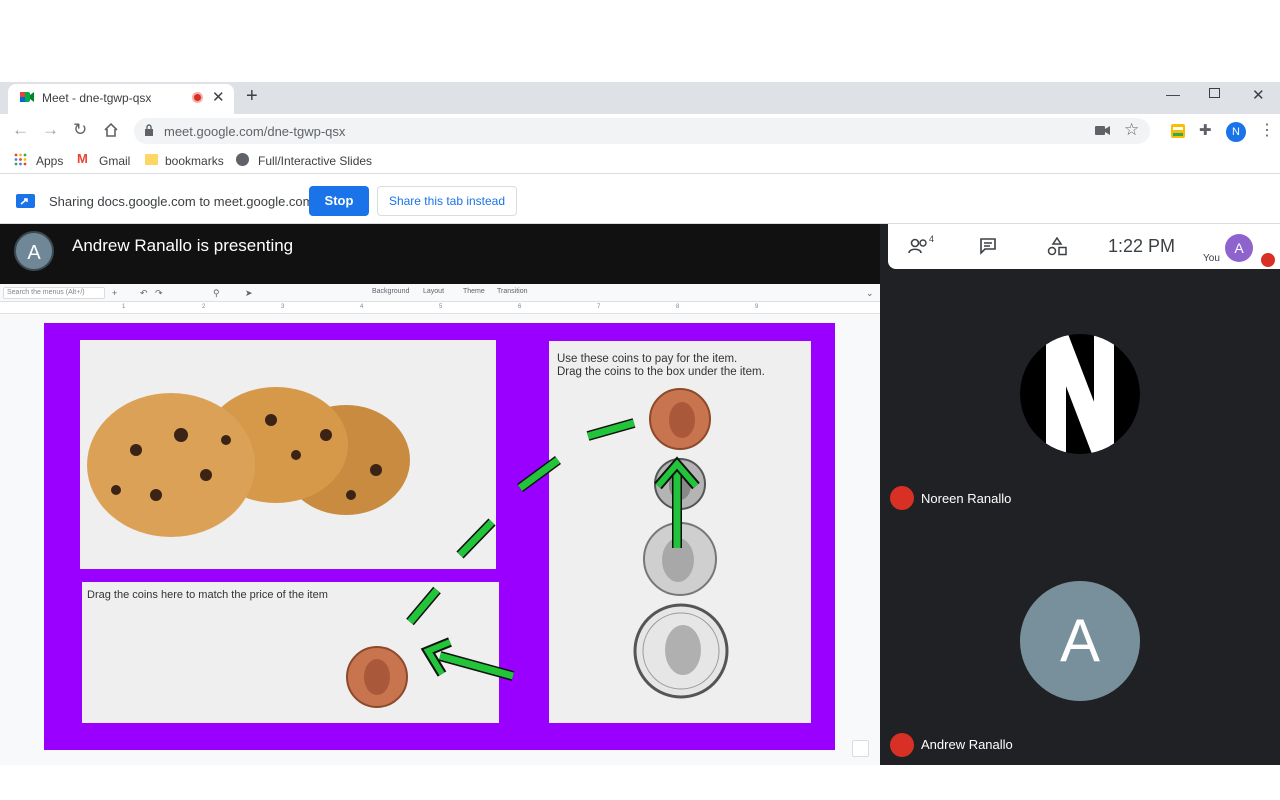 This screenshot has width=1280, height=800. Describe the element at coordinates (553, 549) in the screenshot. I see `drag-path-arrows` at that location.